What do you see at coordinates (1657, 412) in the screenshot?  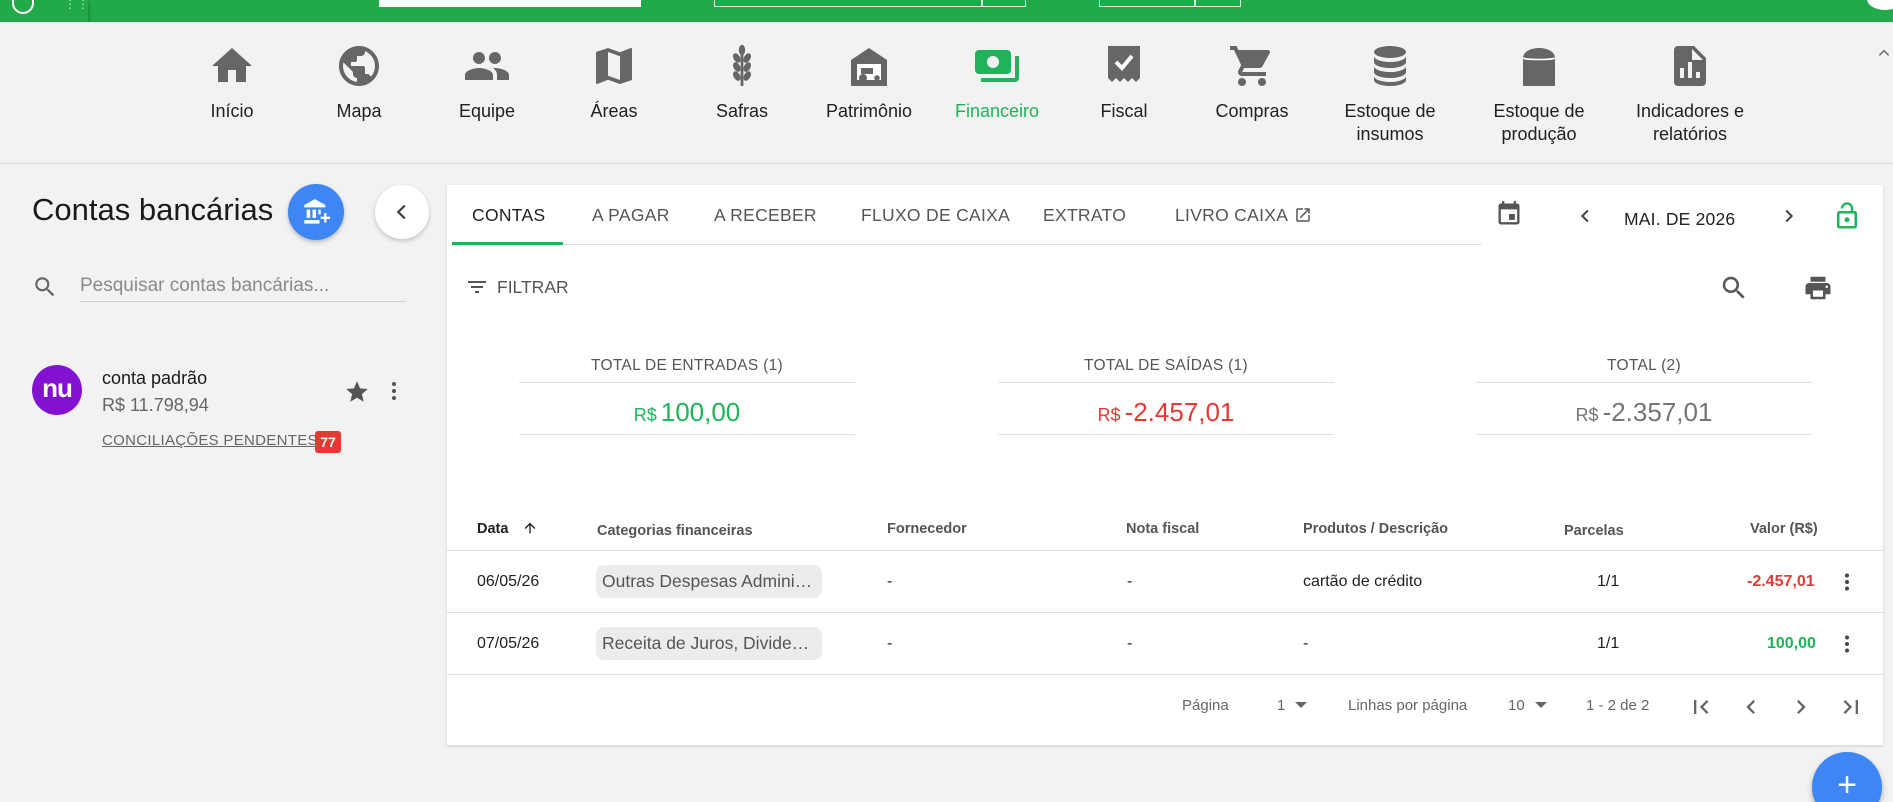 I see `amount: -2.357,01` at bounding box center [1657, 412].